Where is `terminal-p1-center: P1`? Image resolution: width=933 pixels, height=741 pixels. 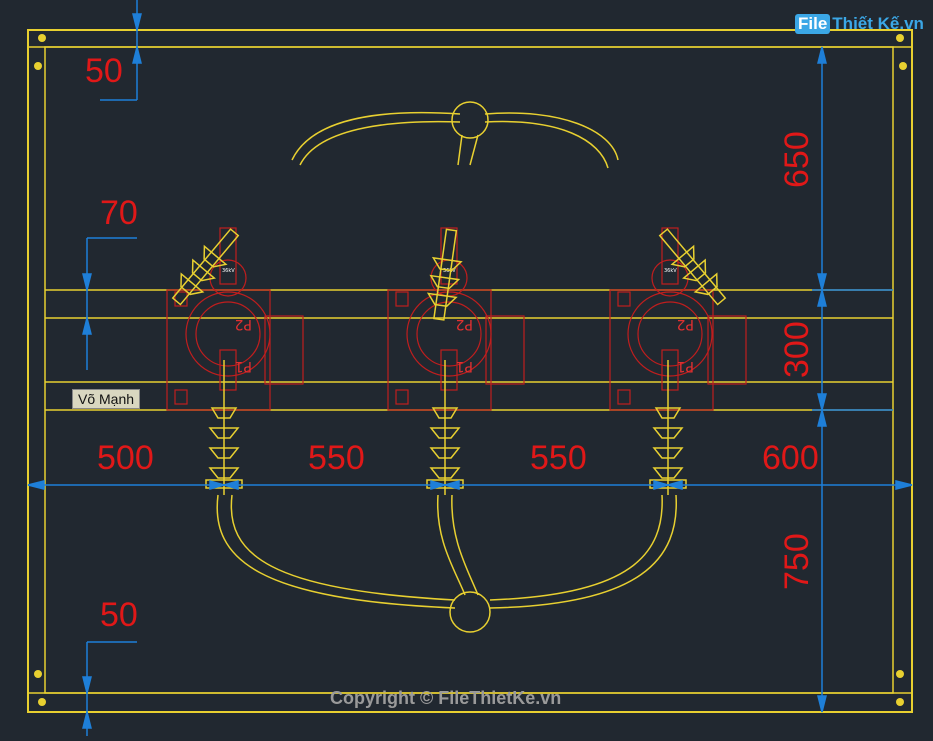 terminal-p1-center: P1 is located at coordinates (464, 366).